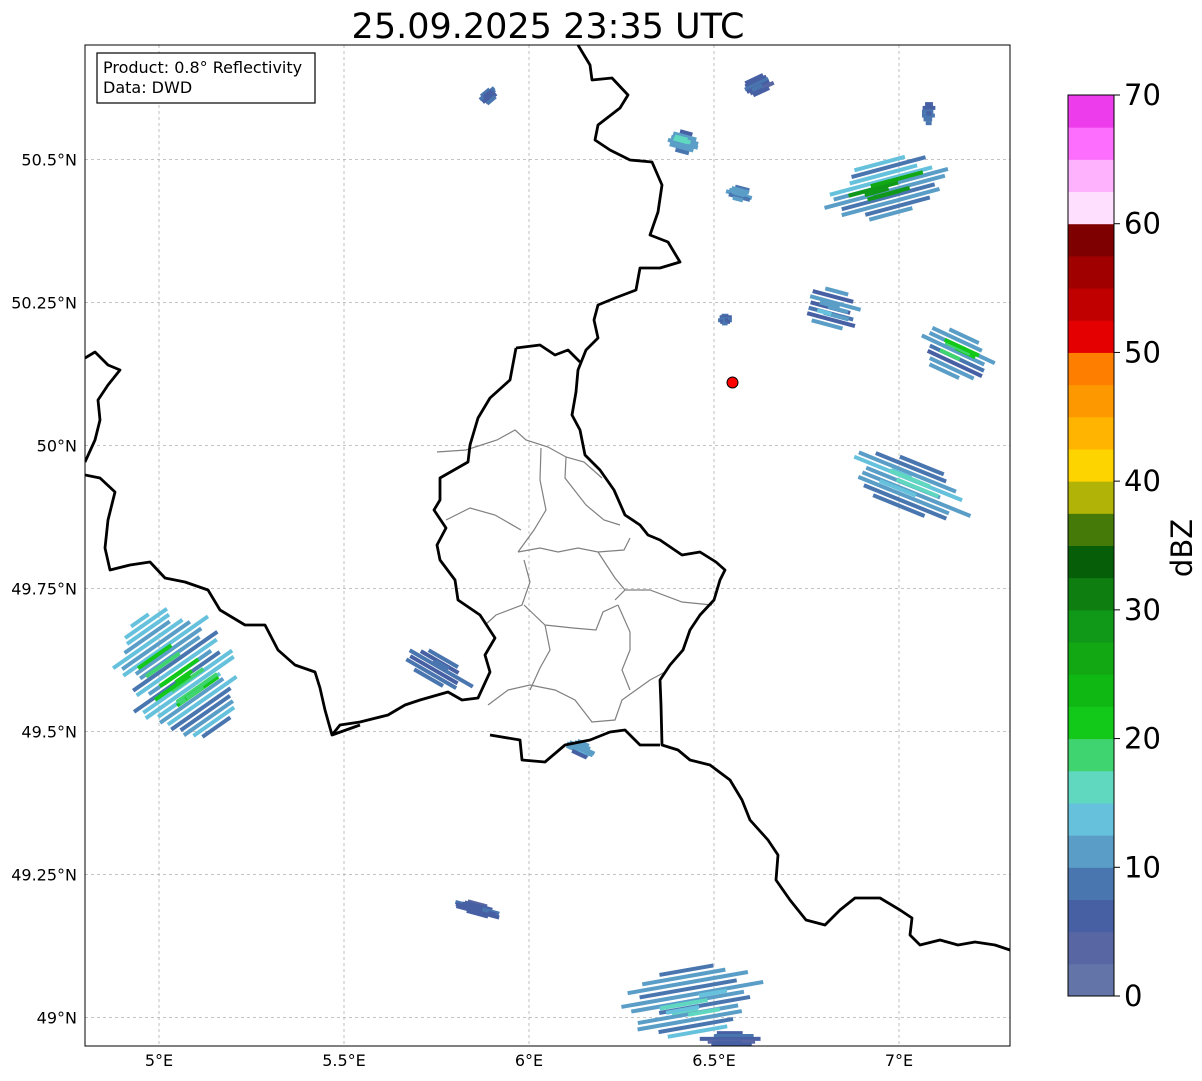 The height and width of the screenshot is (1081, 1202). I want to click on data-source-label: Data: DWD, so click(147, 87).